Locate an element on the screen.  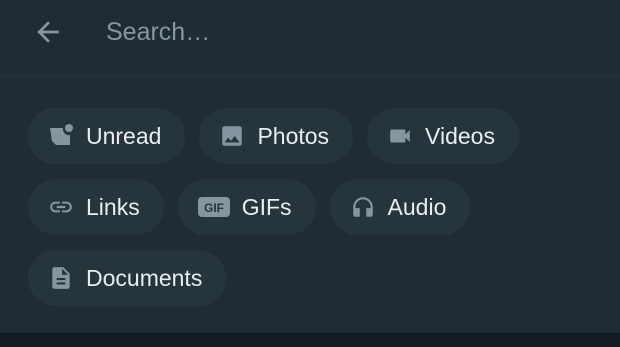
gif-icon: GIF is located at coordinates (213, 207).